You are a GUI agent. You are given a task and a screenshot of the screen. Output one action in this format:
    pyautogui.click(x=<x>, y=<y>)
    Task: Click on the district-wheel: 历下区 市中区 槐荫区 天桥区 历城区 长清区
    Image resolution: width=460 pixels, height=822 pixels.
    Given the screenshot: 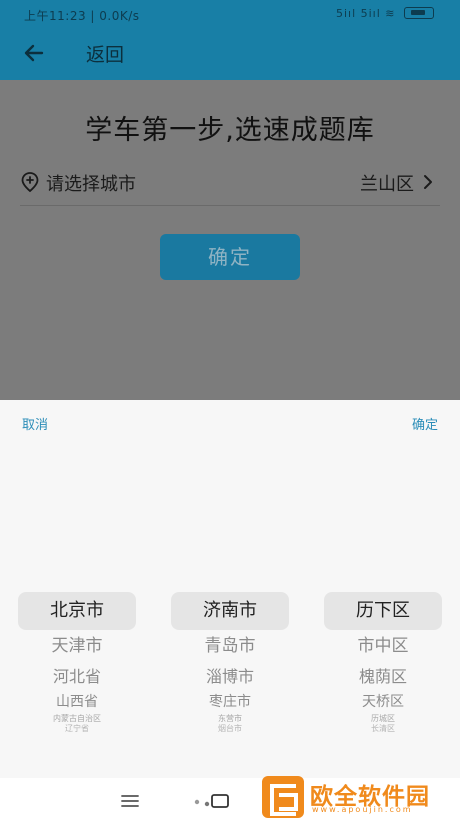 What is the action you would take?
    pyautogui.click(x=383, y=663)
    